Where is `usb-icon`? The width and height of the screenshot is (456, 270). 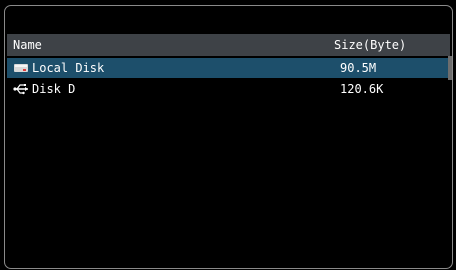 usb-icon is located at coordinates (21, 89).